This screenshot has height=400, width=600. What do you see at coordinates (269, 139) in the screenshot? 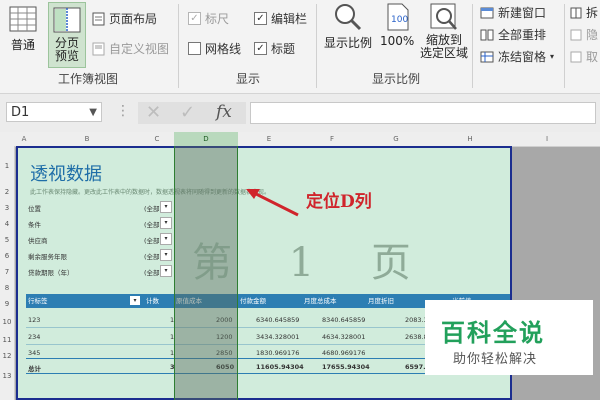
I see `column-header-e: E` at bounding box center [269, 139].